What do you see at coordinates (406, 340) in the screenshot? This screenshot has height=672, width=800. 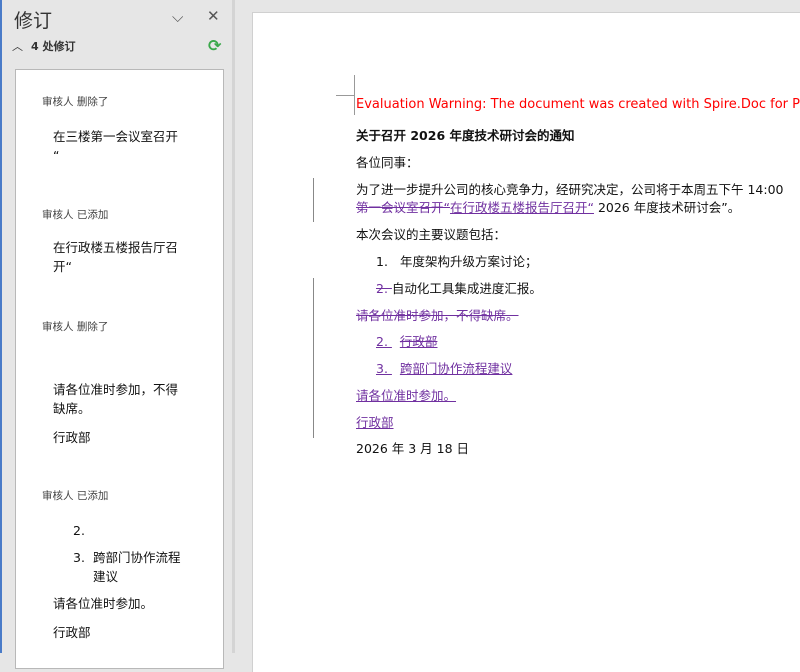 I see `inserted-list-item: 2. 行政部` at bounding box center [406, 340].